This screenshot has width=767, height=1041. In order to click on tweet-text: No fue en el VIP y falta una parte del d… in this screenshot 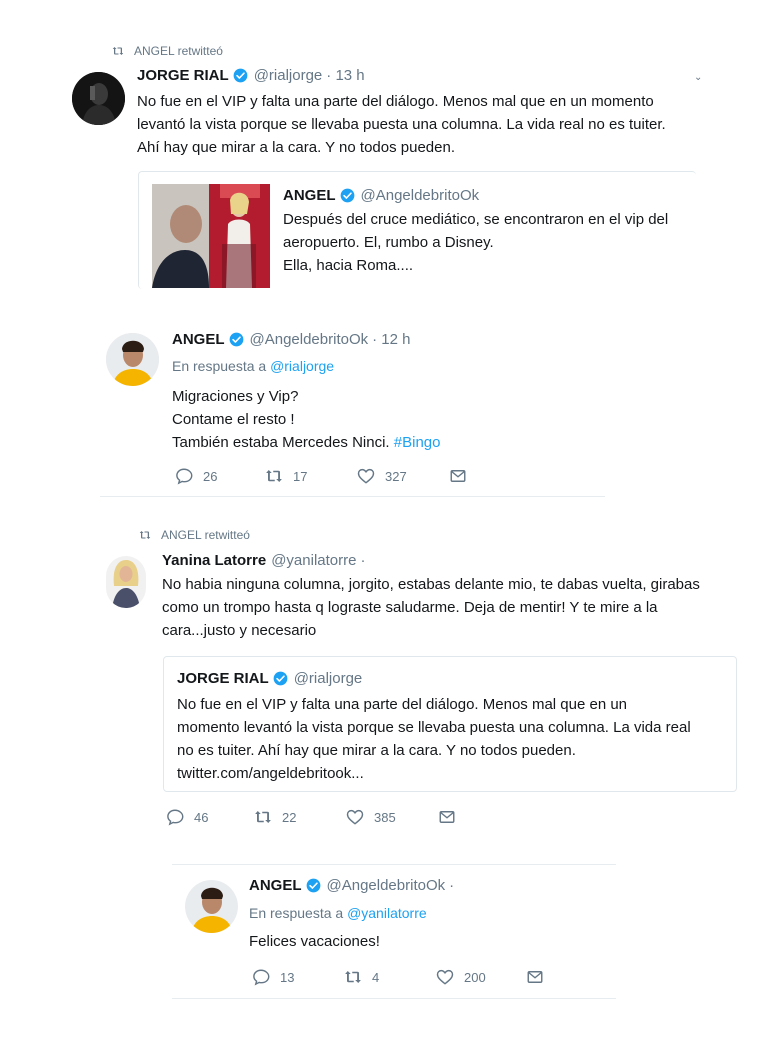, I will do `click(422, 124)`.